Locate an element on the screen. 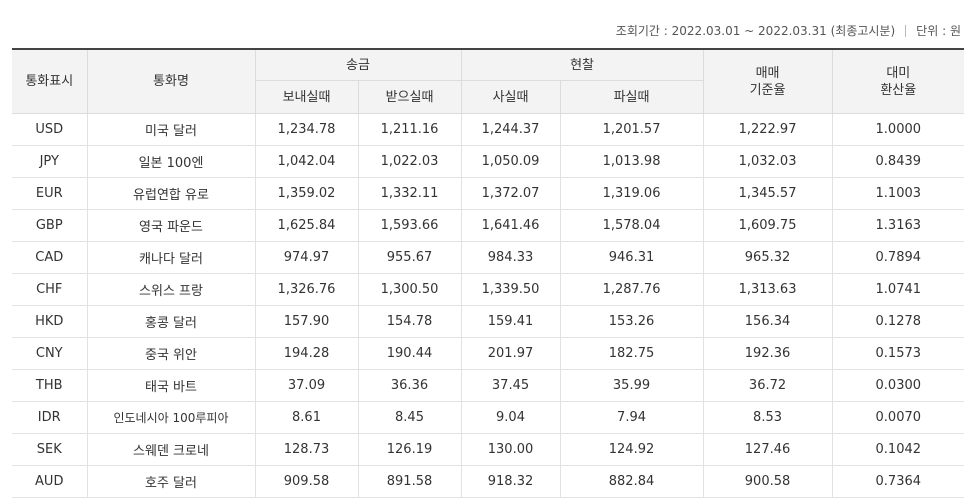 This screenshot has height=504, width=965. cash-buy-value: 1,244.37 is located at coordinates (510, 129).